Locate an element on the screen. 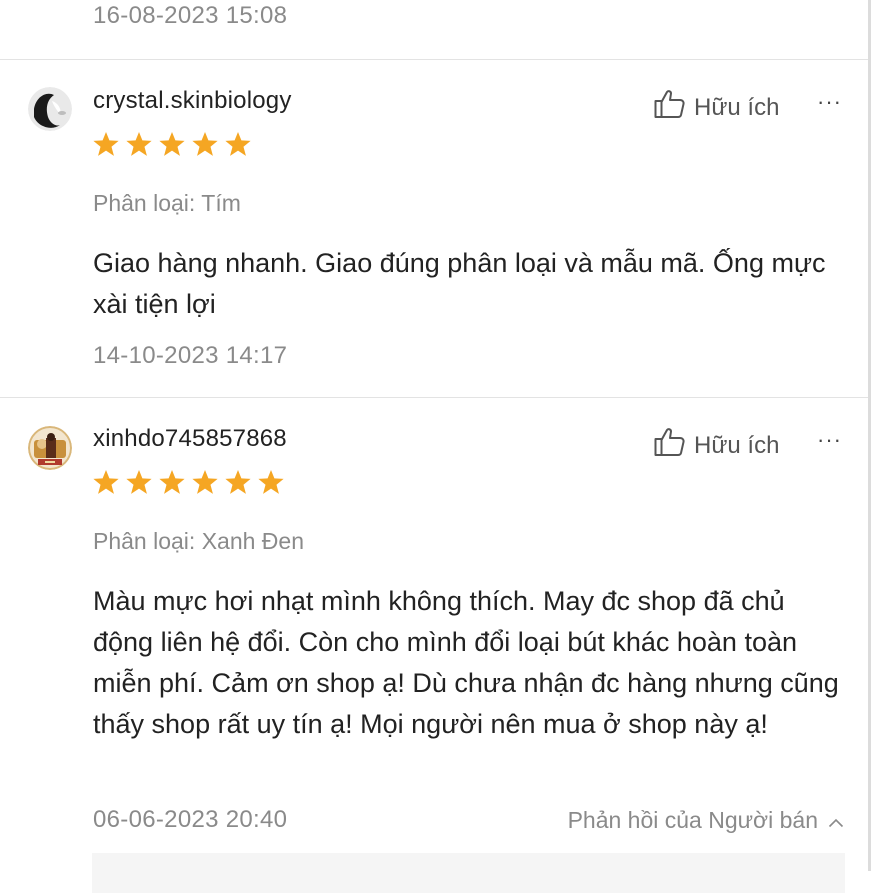 Image resolution: width=871 pixels, height=893 pixels. review-date: 14-10-2023 14:17 is located at coordinates (190, 355).